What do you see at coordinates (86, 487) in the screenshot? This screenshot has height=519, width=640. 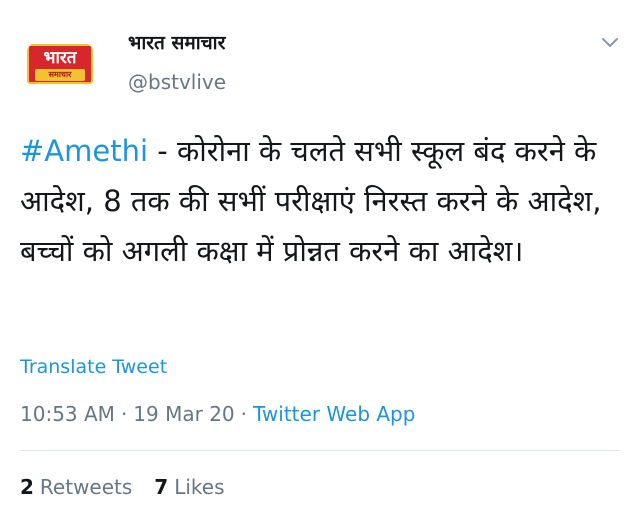 I see `retweets-label: Retweets` at bounding box center [86, 487].